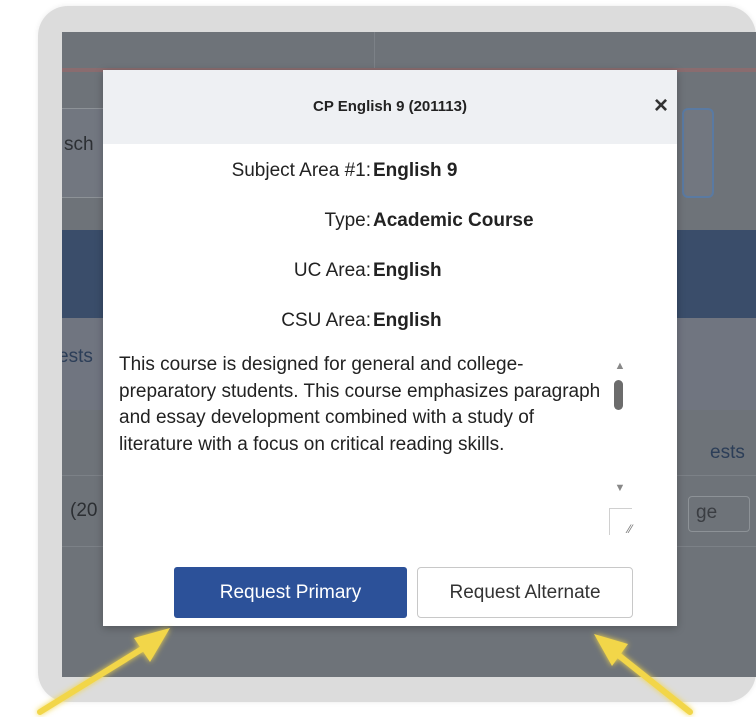 This screenshot has width=756, height=717. I want to click on resize-handle-icon: ⁄⁄, so click(620, 522).